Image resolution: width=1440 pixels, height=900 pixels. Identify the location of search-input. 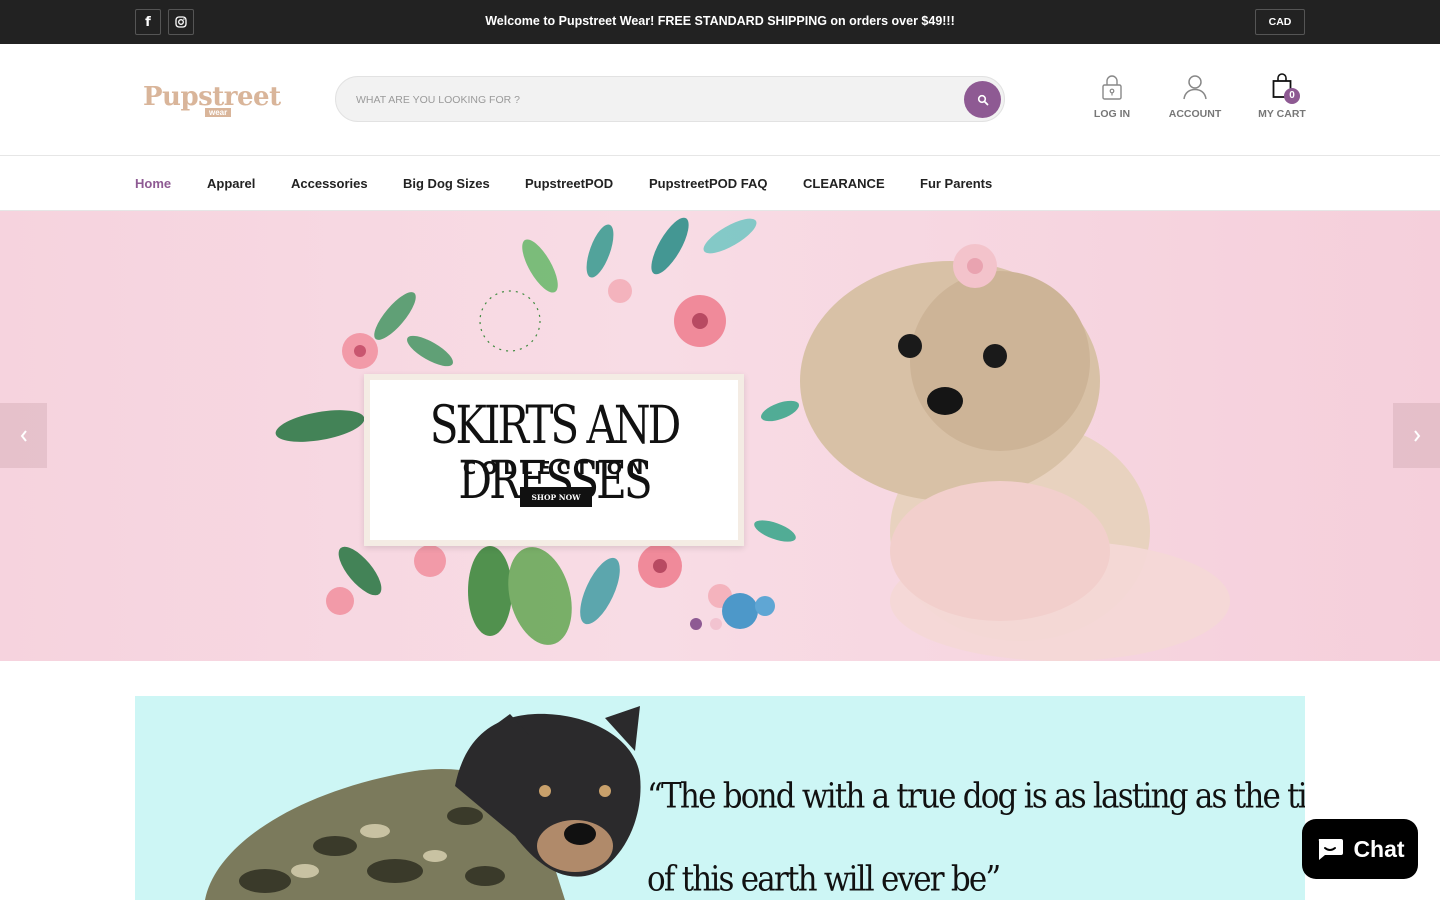
(646, 100).